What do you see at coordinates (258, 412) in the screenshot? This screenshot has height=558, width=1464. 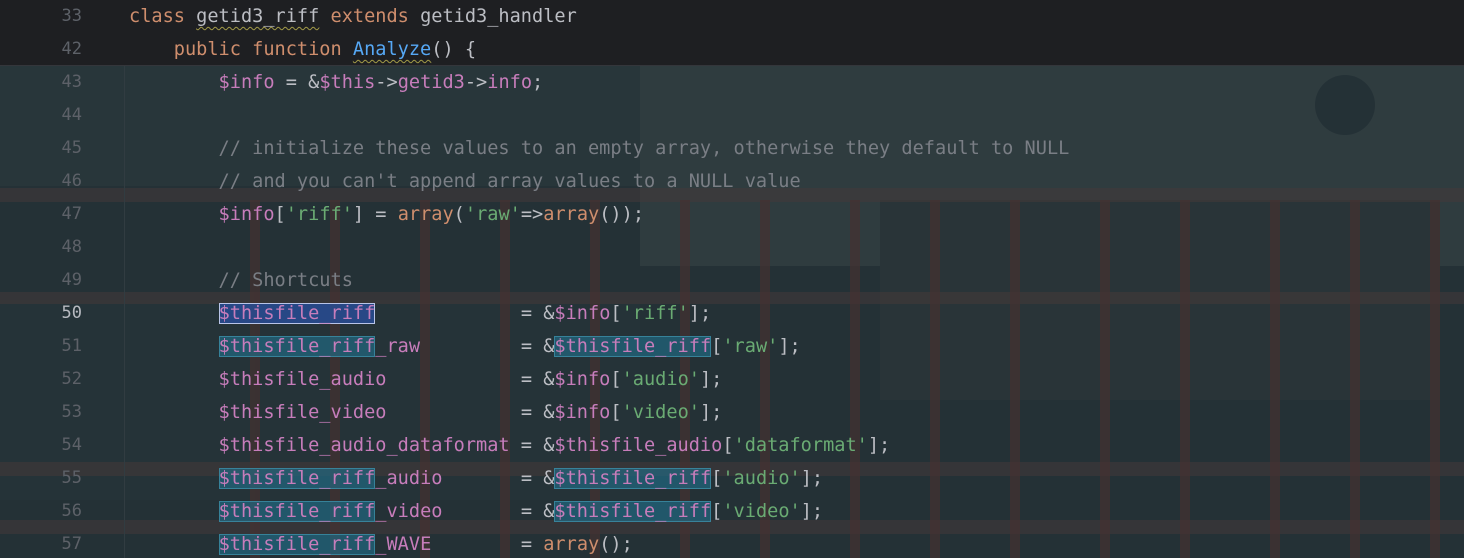 I see `code-token: $thisfile_video` at bounding box center [258, 412].